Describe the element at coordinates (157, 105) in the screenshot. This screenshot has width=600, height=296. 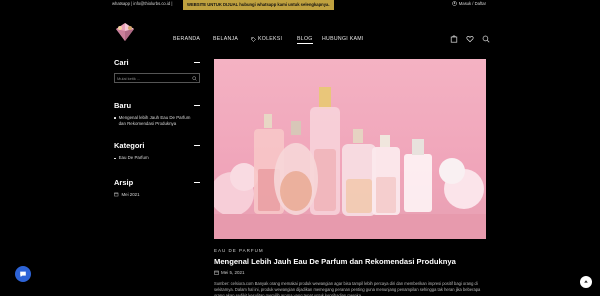
I see `recent-widget-header: Baru` at that location.